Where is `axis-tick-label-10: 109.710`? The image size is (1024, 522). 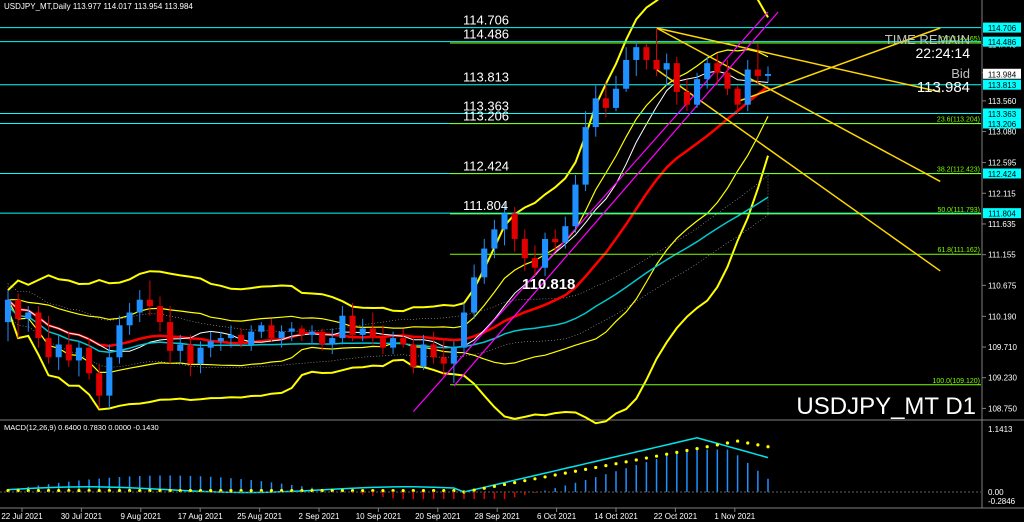 axis-tick-label-10: 109.710 is located at coordinates (1002, 347).